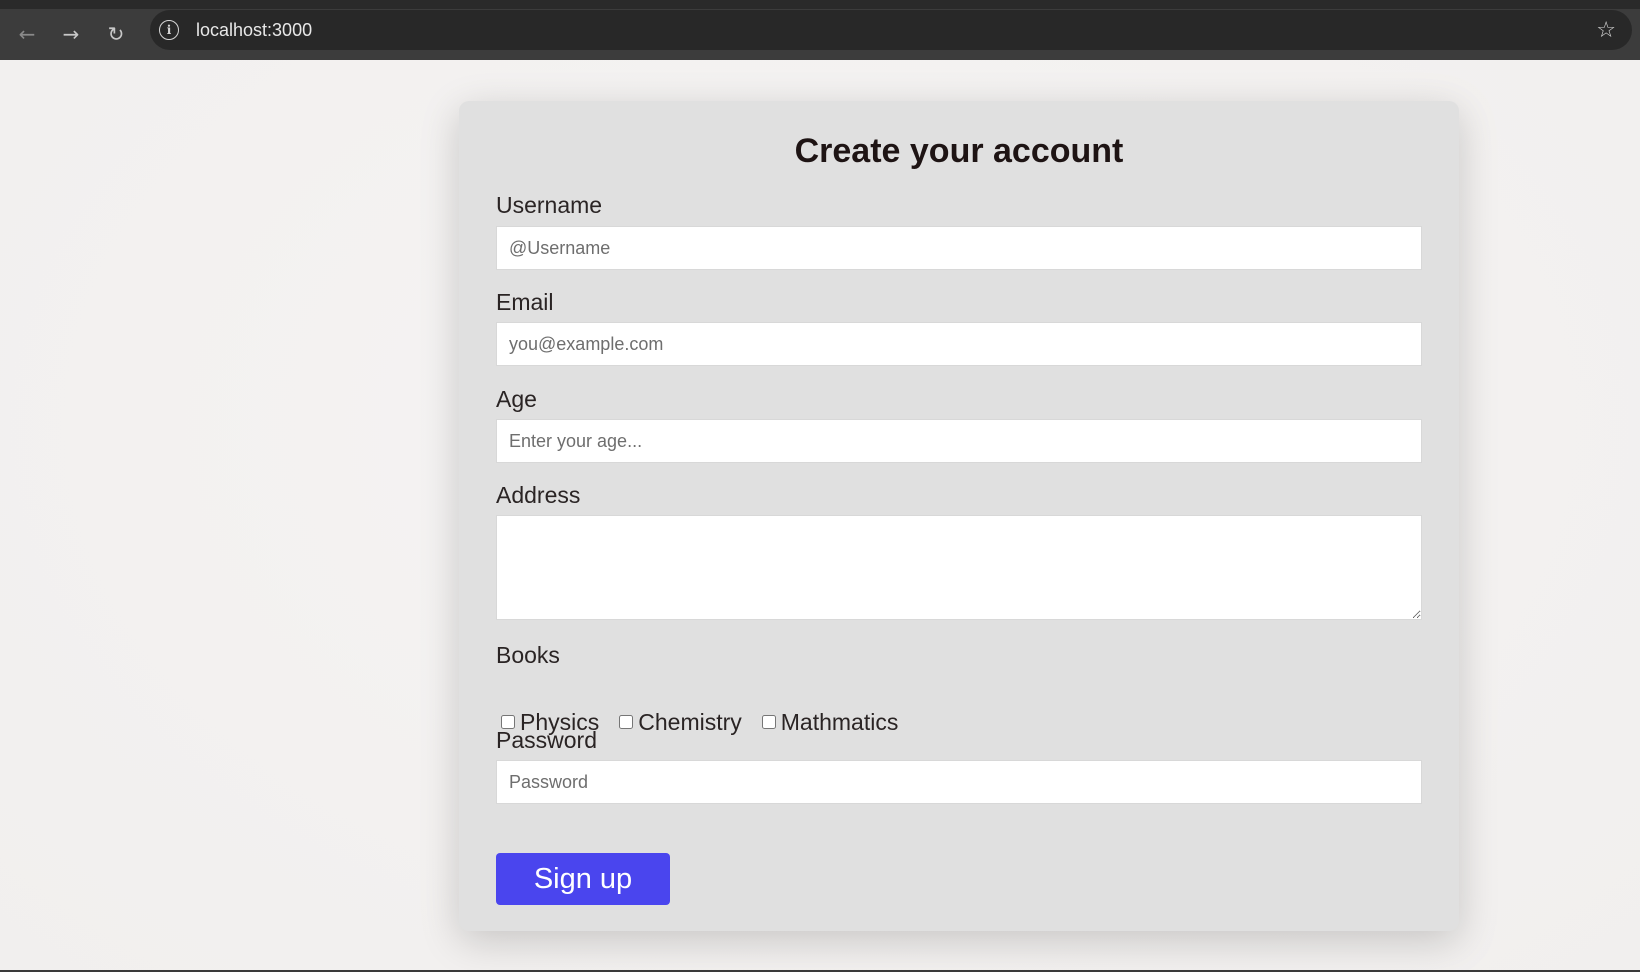  Describe the element at coordinates (959, 248) in the screenshot. I see `username-input` at that location.